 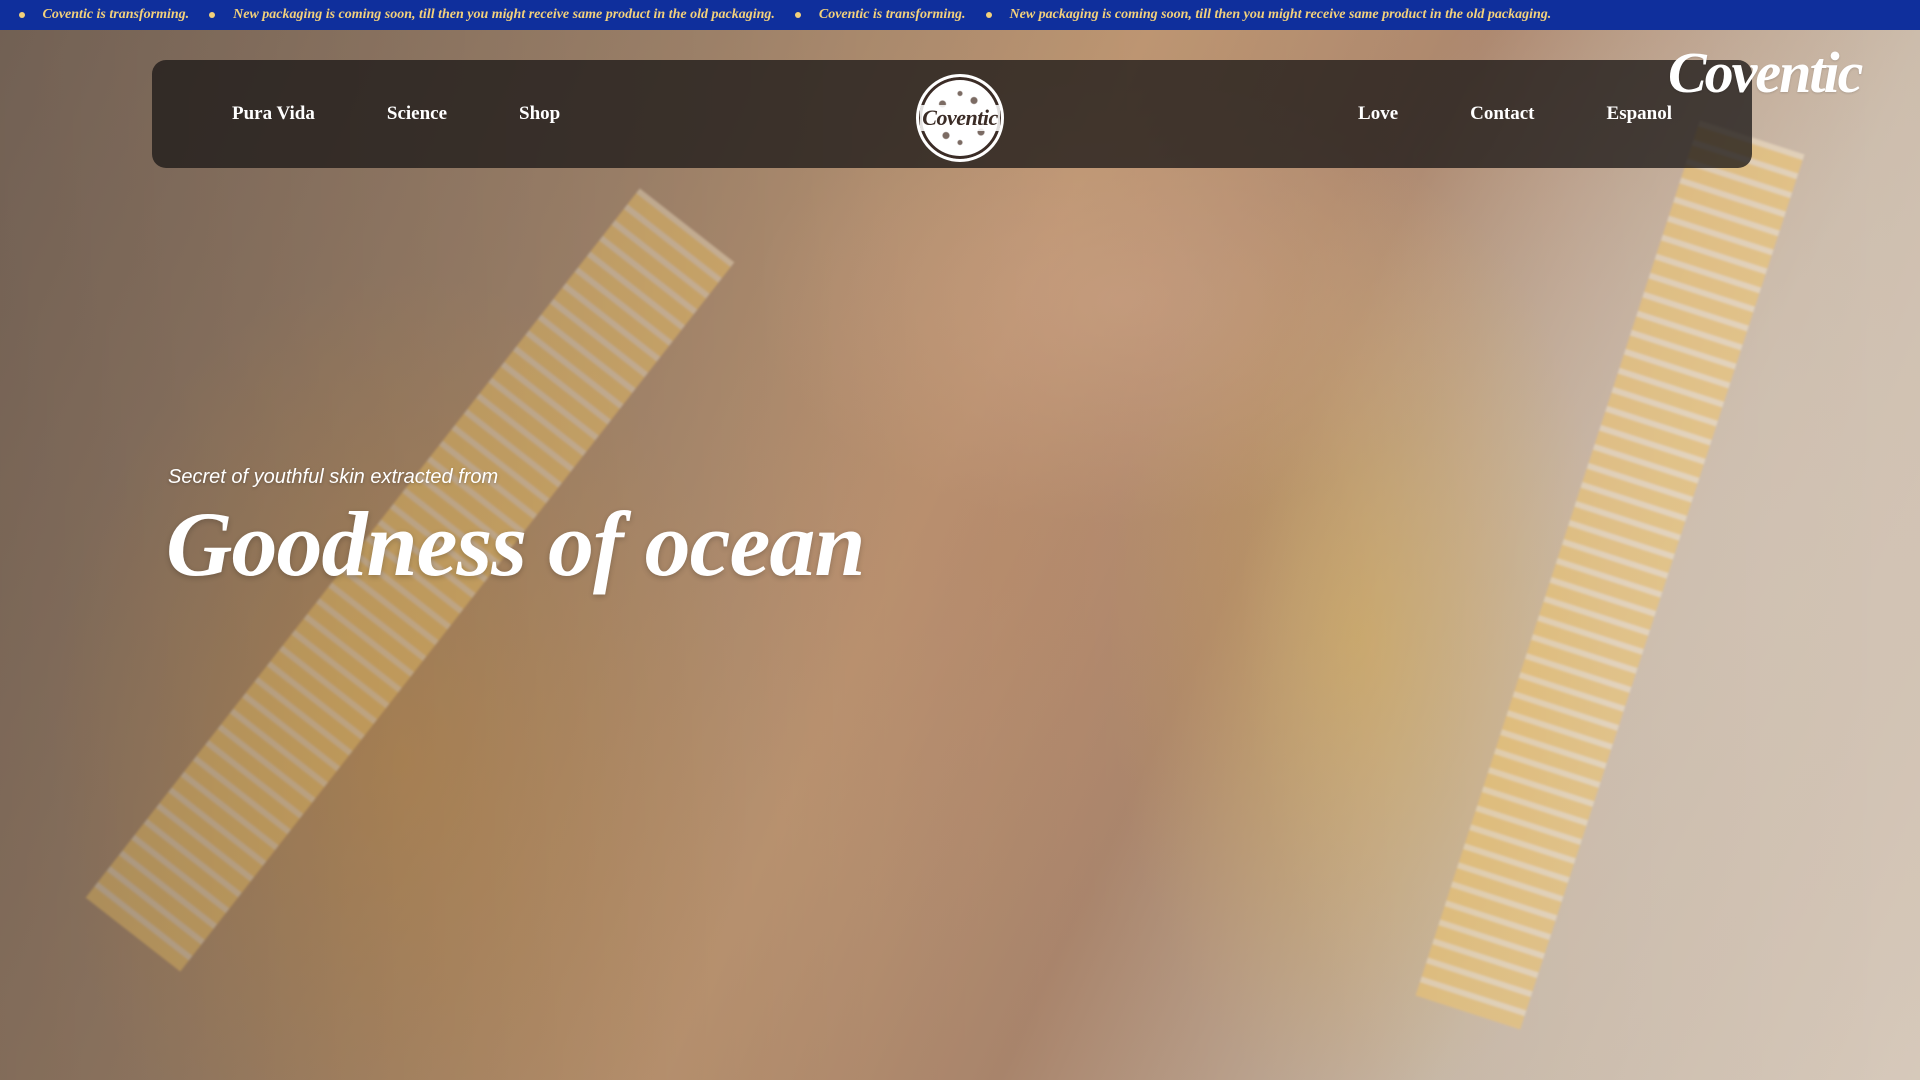 I want to click on nav-link-pura-vida: Pura Vida, so click(x=273, y=114).